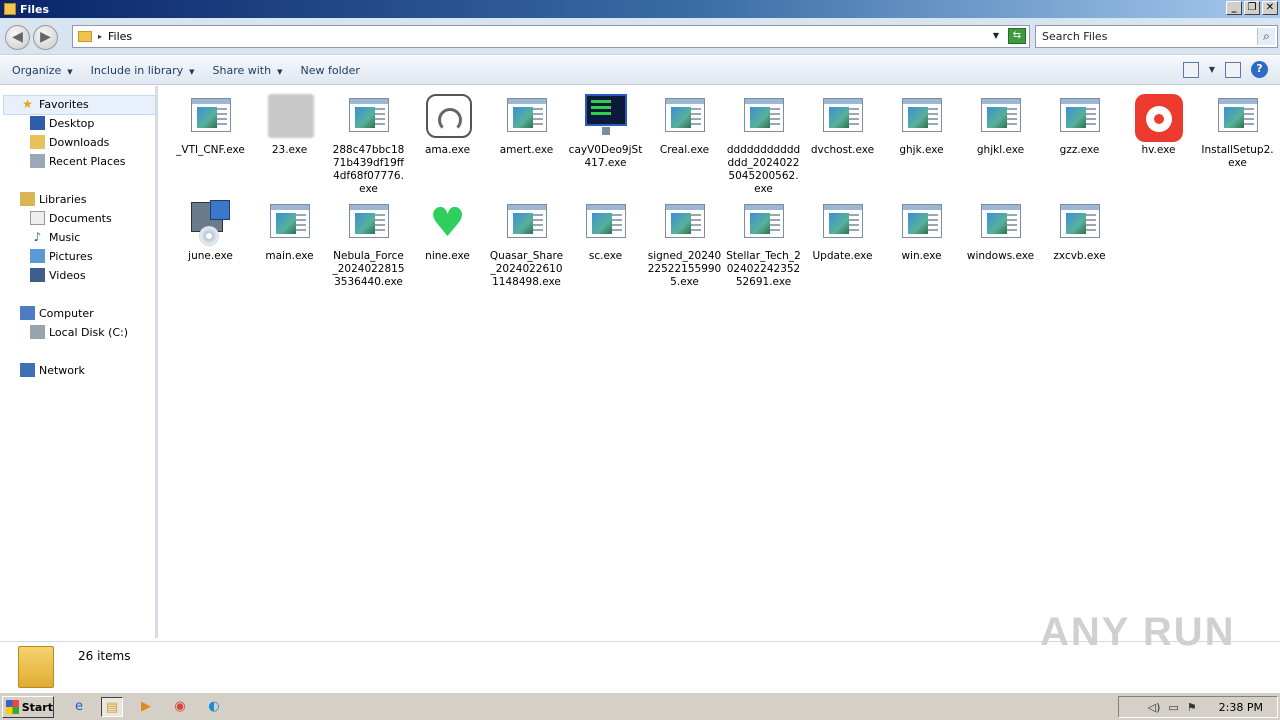 This screenshot has width=1280, height=720. I want to click on file-item: dddddddddddddd_20240225045200562.exe, so click(763, 141).